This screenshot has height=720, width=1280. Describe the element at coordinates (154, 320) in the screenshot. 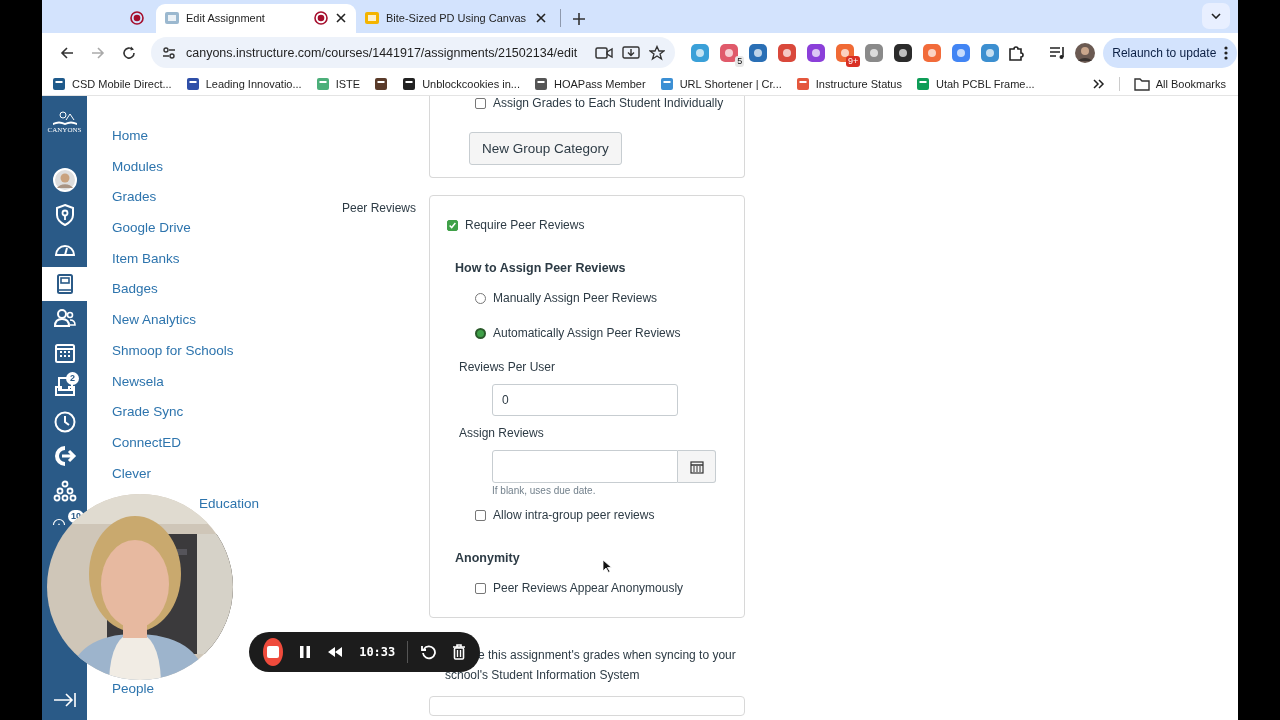

I see `course-nav-link: New Analytics` at that location.